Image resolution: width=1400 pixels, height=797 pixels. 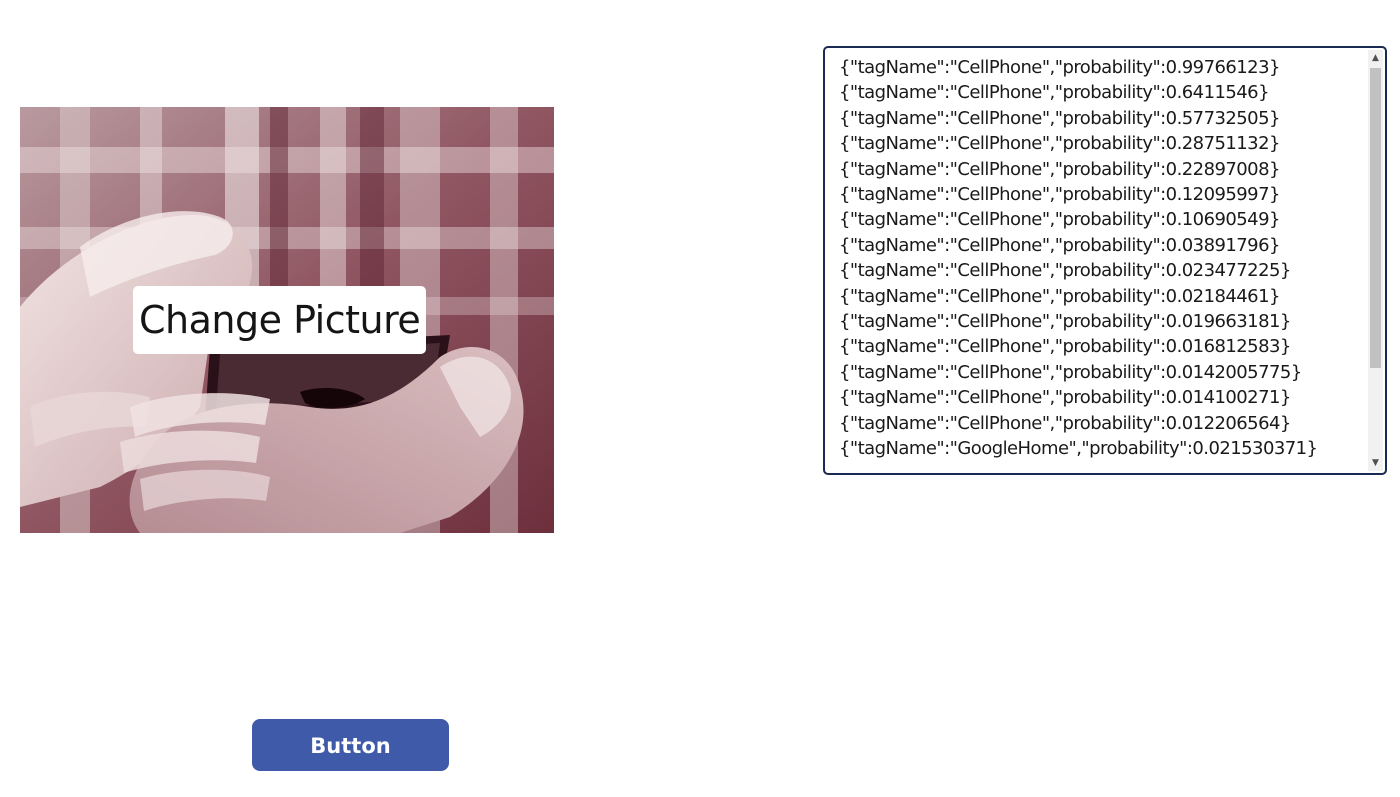 I want to click on change-picture-label: Change Picture, so click(x=280, y=320).